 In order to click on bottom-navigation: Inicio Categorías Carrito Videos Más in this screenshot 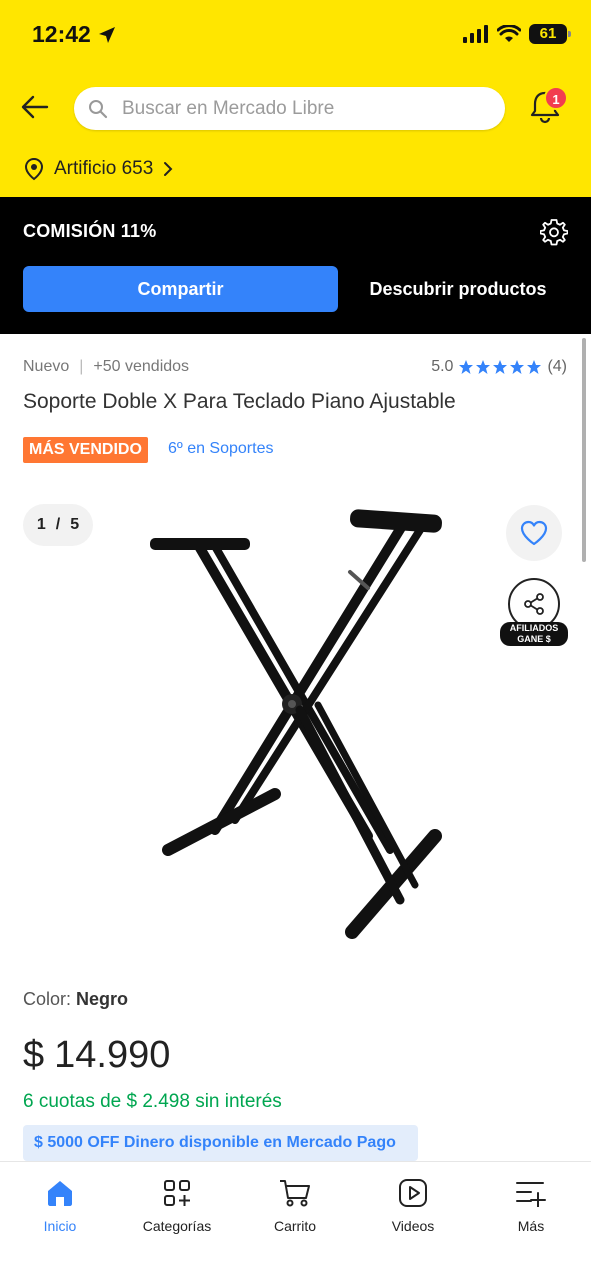, I will do `click(295, 1220)`.